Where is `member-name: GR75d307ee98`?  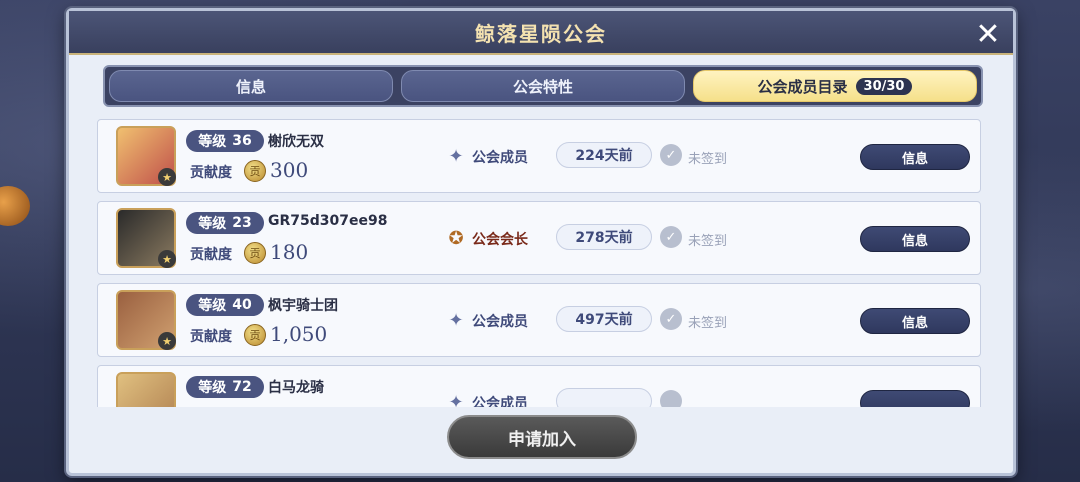
member-name: GR75d307ee98 is located at coordinates (328, 221).